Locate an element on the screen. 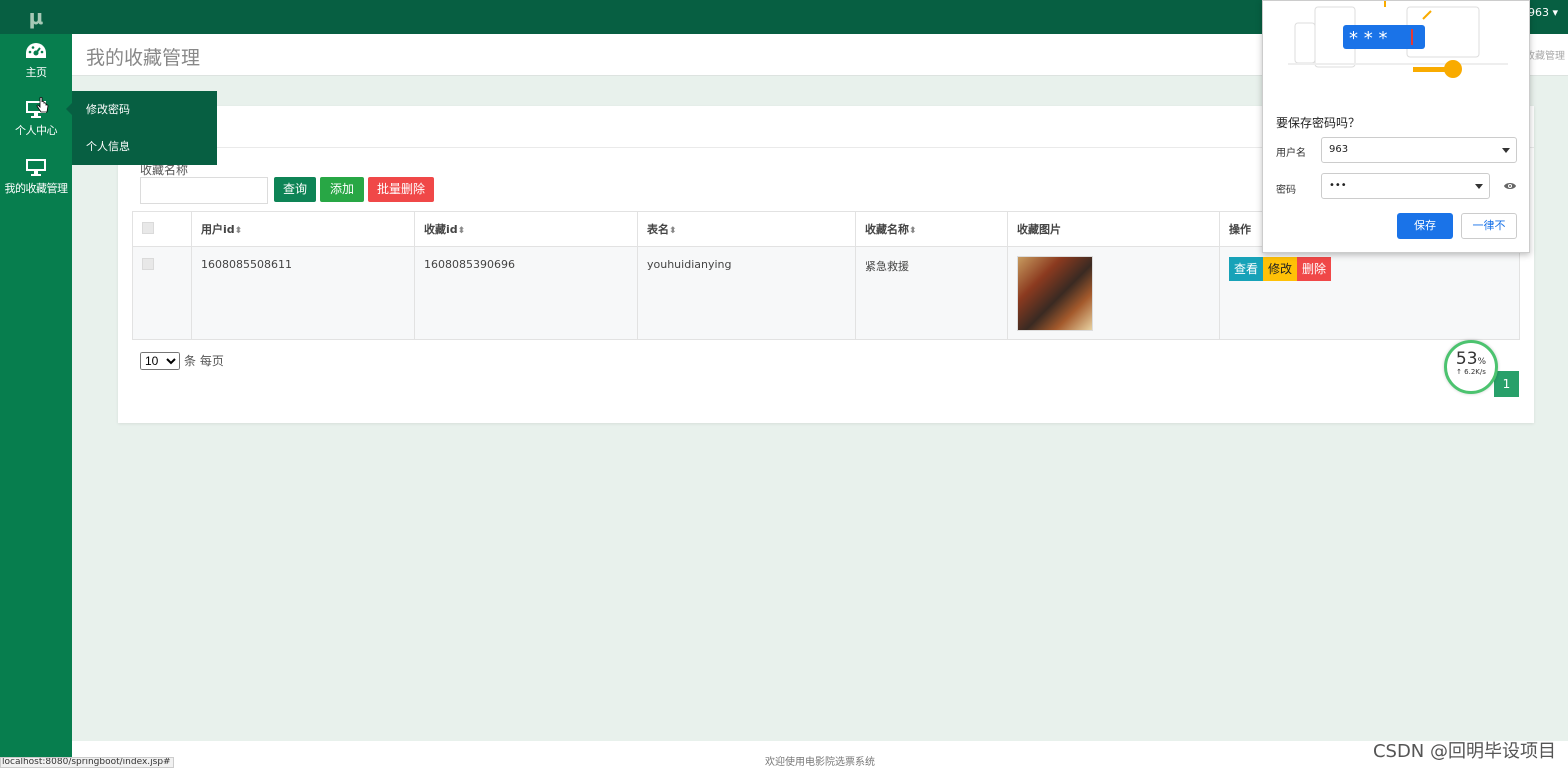 The width and height of the screenshot is (1568, 768). cell-user-id: 1608085508611 is located at coordinates (303, 293).